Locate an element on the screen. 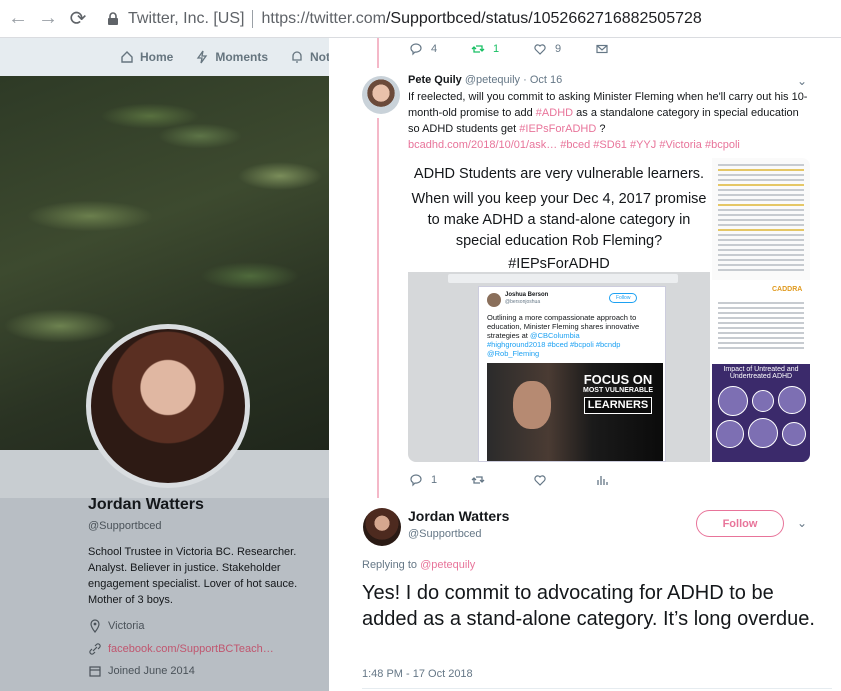 The image size is (841, 691). reply-timestamp: 1:48 PM - 17 Oct 2018 is located at coordinates (417, 674).